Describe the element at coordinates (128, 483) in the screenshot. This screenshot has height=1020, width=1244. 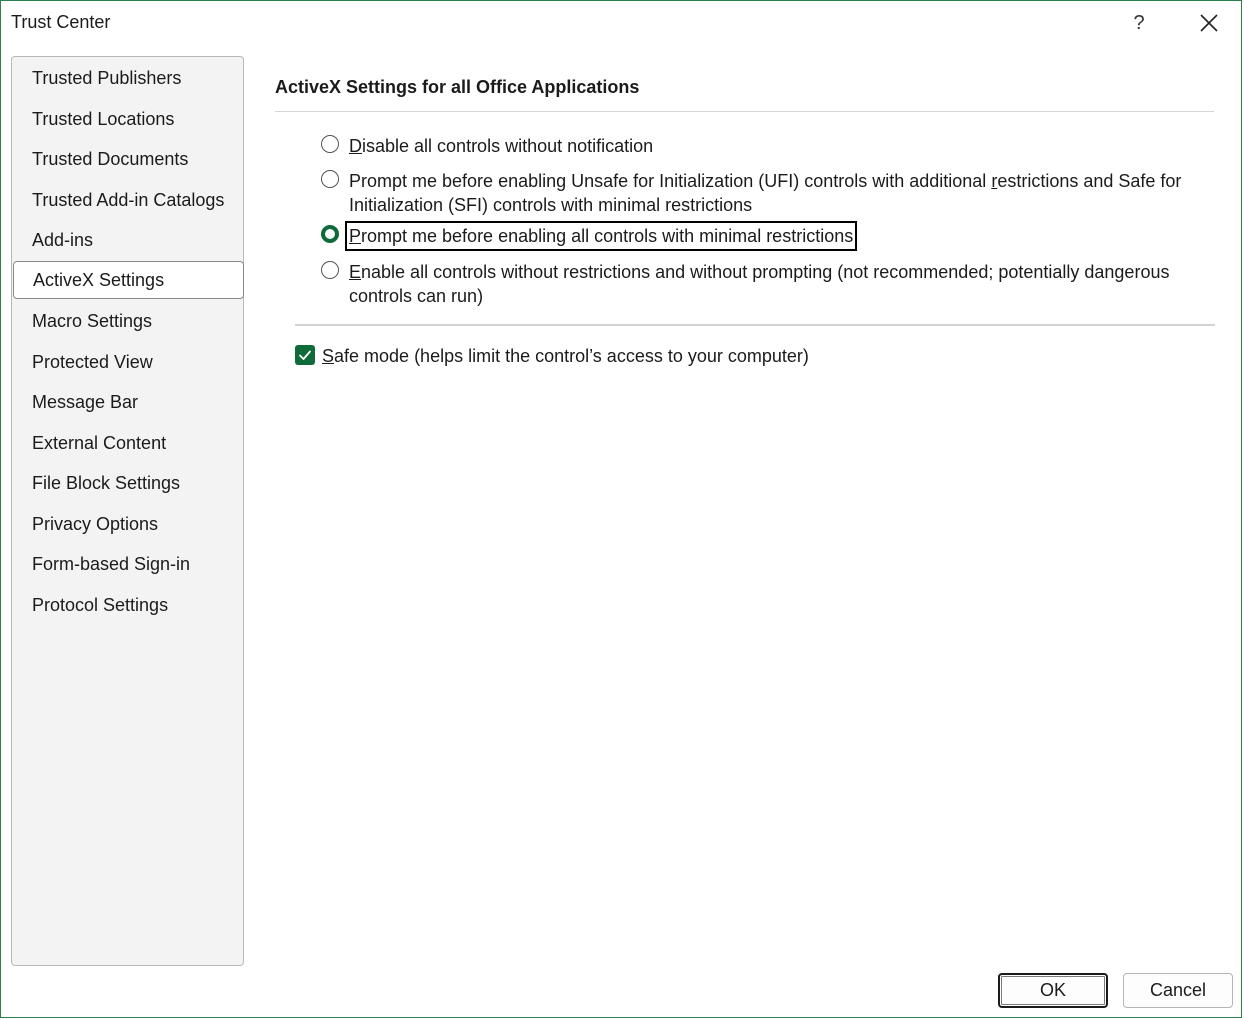
I see `sidebar-item-file-block-settings: File Block Settings` at that location.